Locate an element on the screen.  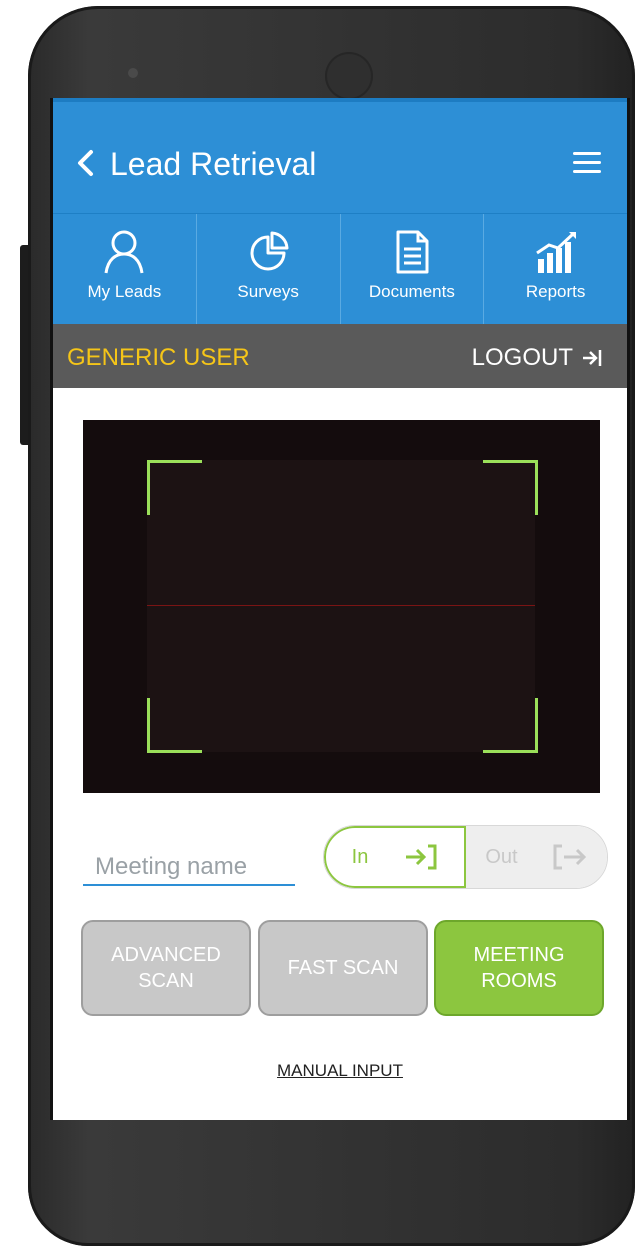
tab-reports: Reports is located at coordinates (555, 269).